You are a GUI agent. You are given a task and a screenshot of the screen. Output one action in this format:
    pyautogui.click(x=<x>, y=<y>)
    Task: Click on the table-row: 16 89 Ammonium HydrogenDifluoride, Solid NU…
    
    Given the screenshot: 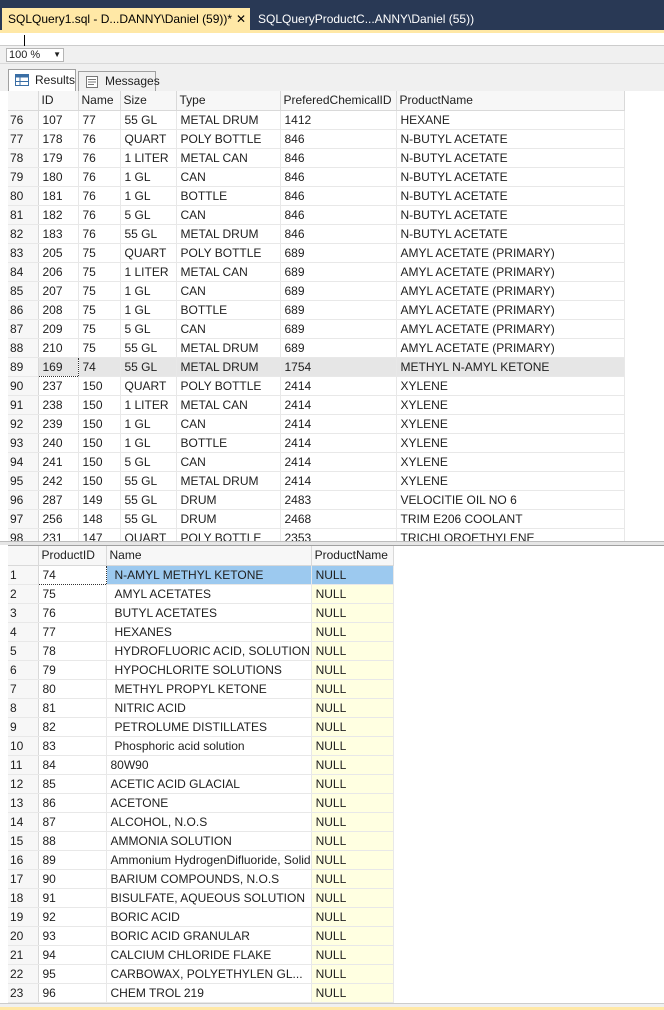 What is the action you would take?
    pyautogui.click(x=201, y=860)
    